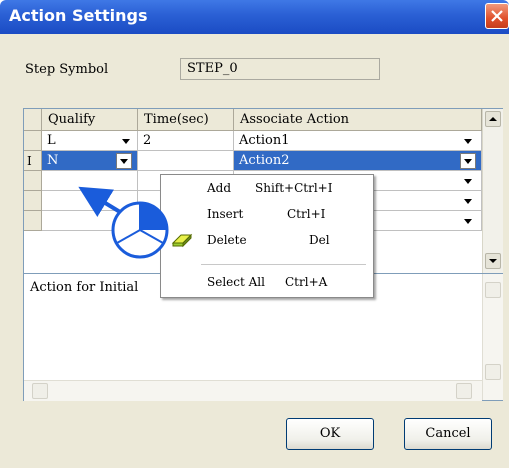  I want to click on qualify-cell: L, so click(90, 141).